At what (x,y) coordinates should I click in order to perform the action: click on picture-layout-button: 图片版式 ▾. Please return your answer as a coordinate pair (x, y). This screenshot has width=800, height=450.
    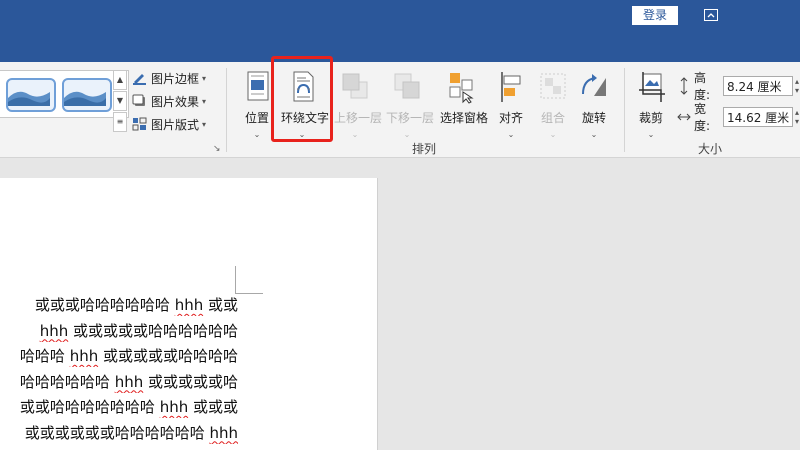
    Looking at the image, I should click on (169, 124).